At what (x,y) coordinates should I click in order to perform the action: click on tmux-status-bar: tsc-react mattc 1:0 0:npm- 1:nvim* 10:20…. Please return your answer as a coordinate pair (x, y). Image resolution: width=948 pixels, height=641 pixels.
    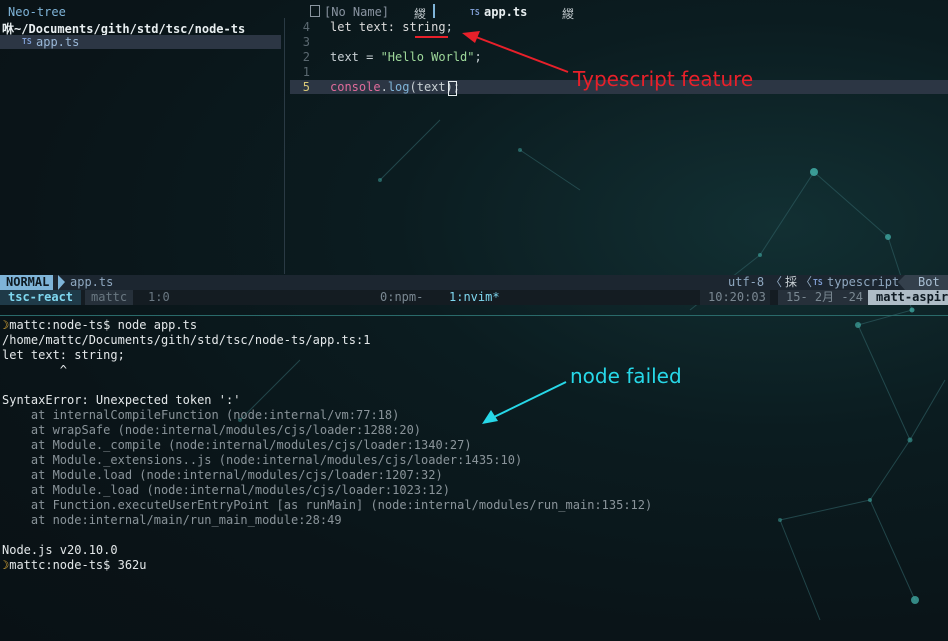
    Looking at the image, I should click on (474, 297).